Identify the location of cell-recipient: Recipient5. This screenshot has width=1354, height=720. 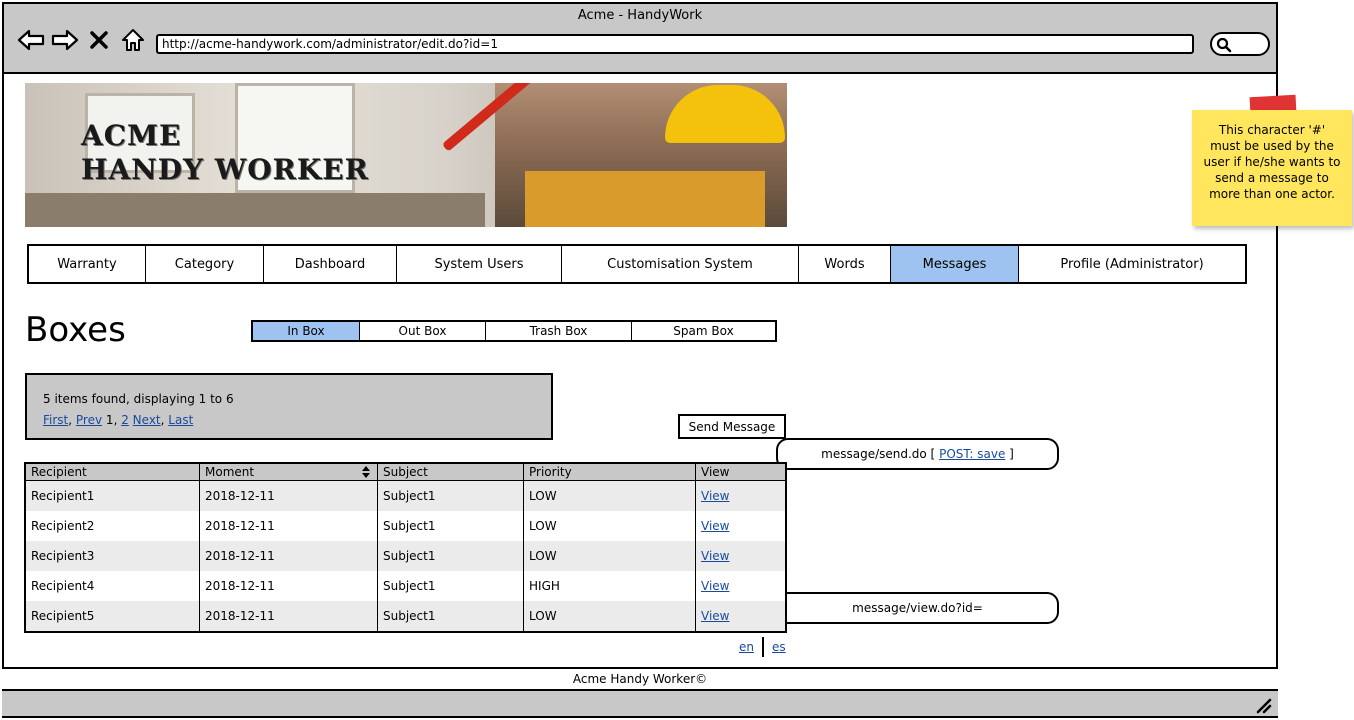
(113, 616).